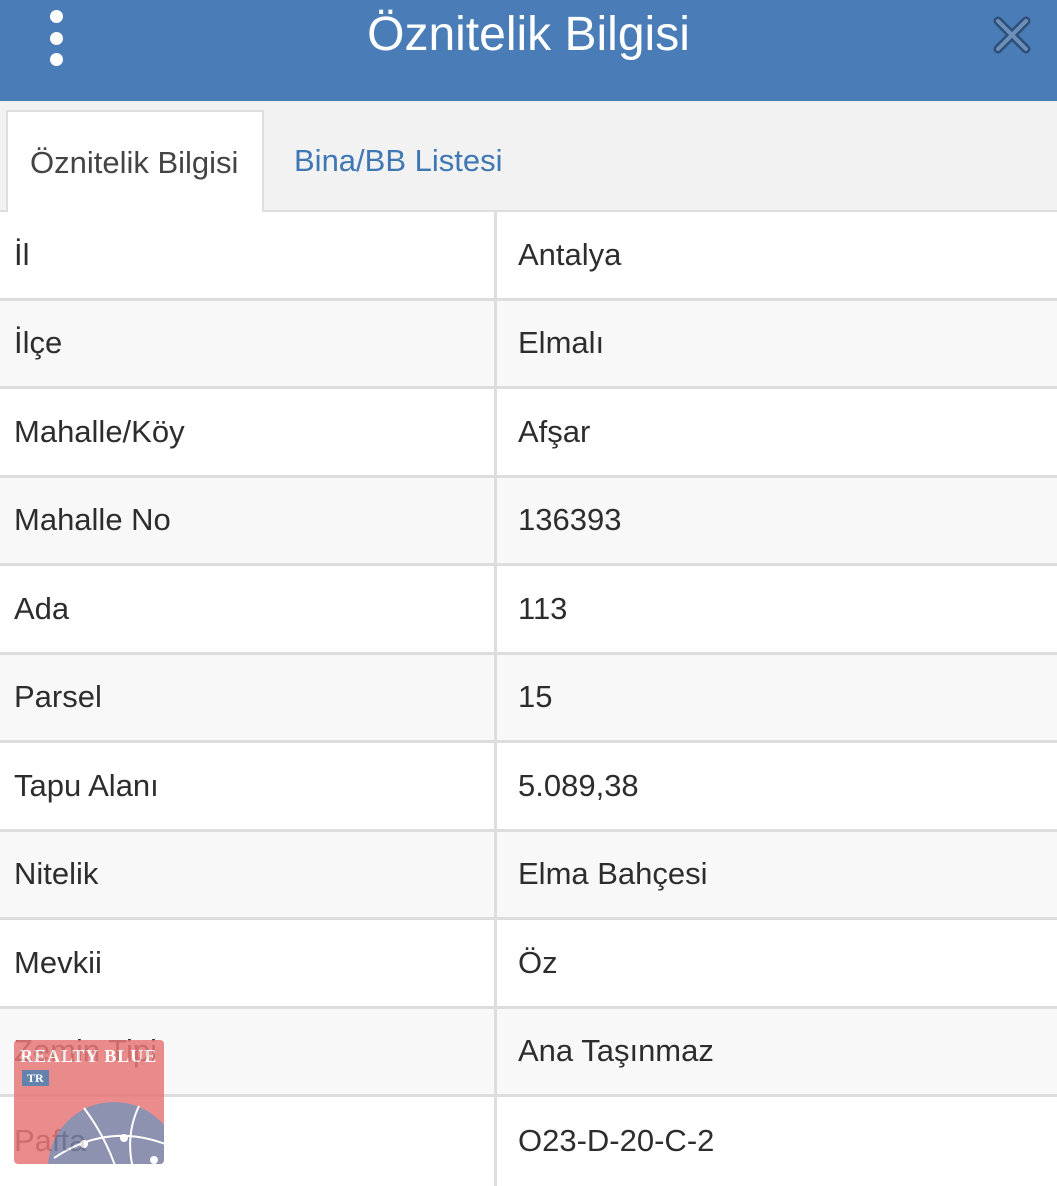  What do you see at coordinates (613, 874) in the screenshot?
I see `row-value: Elma Bahçesi` at bounding box center [613, 874].